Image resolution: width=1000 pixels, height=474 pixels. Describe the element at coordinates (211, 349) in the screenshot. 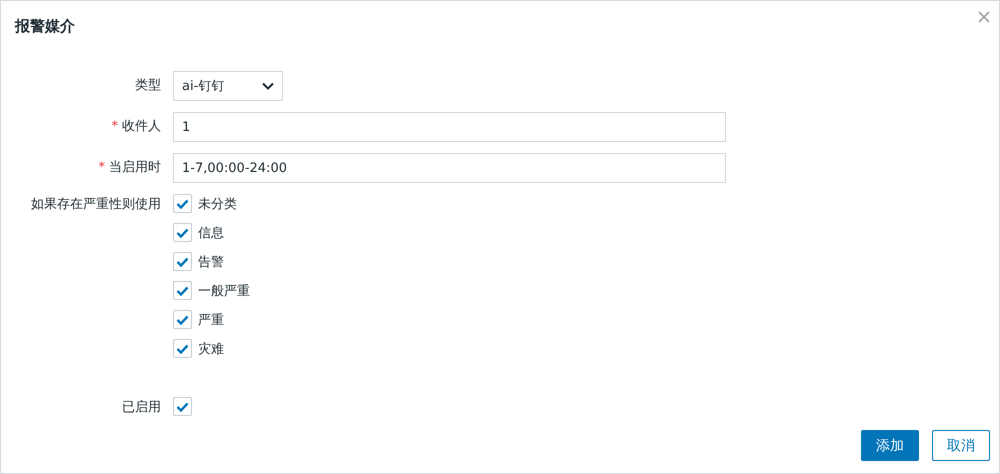

I see `option-label: 灾难` at that location.